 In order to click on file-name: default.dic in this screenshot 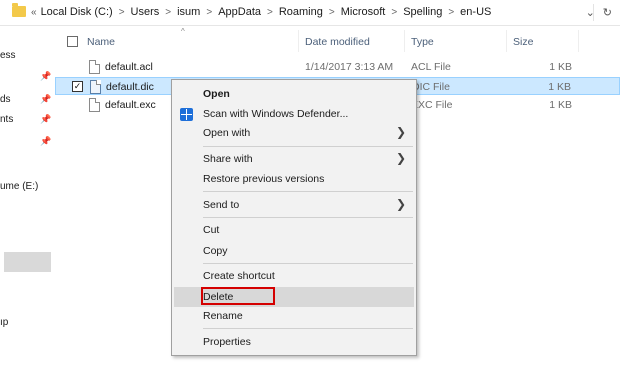, I will do `click(130, 87)`.